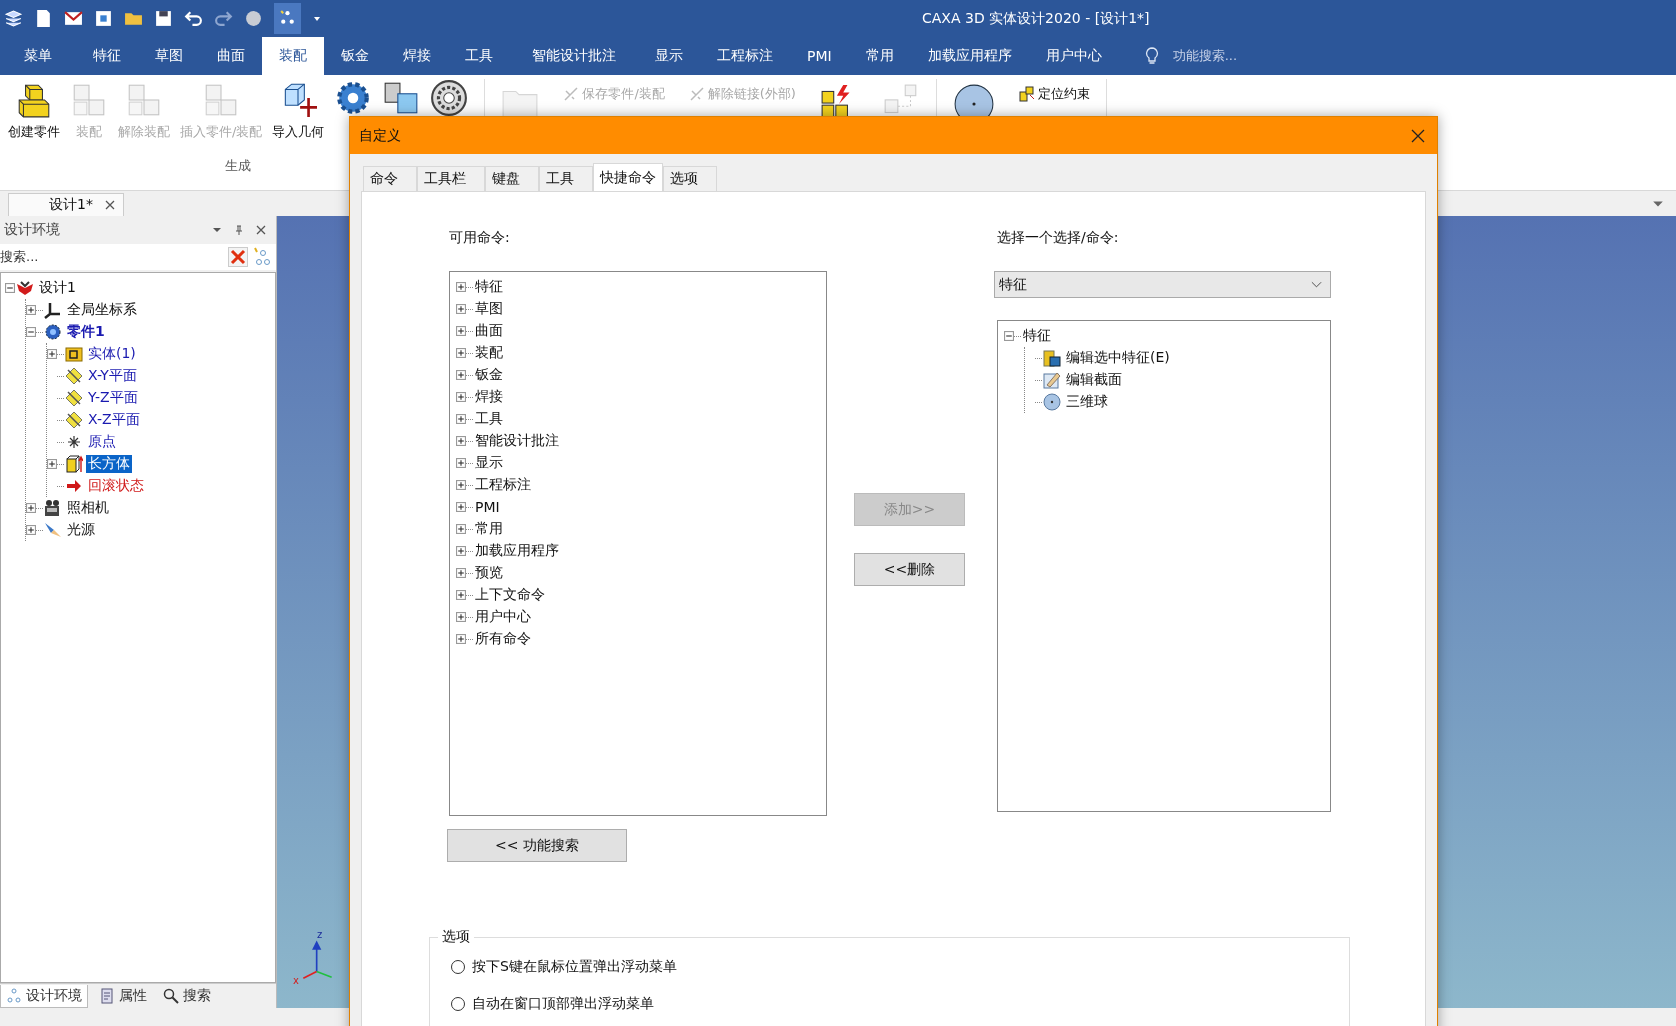  I want to click on dialog-tab: 键盘, so click(512, 178).